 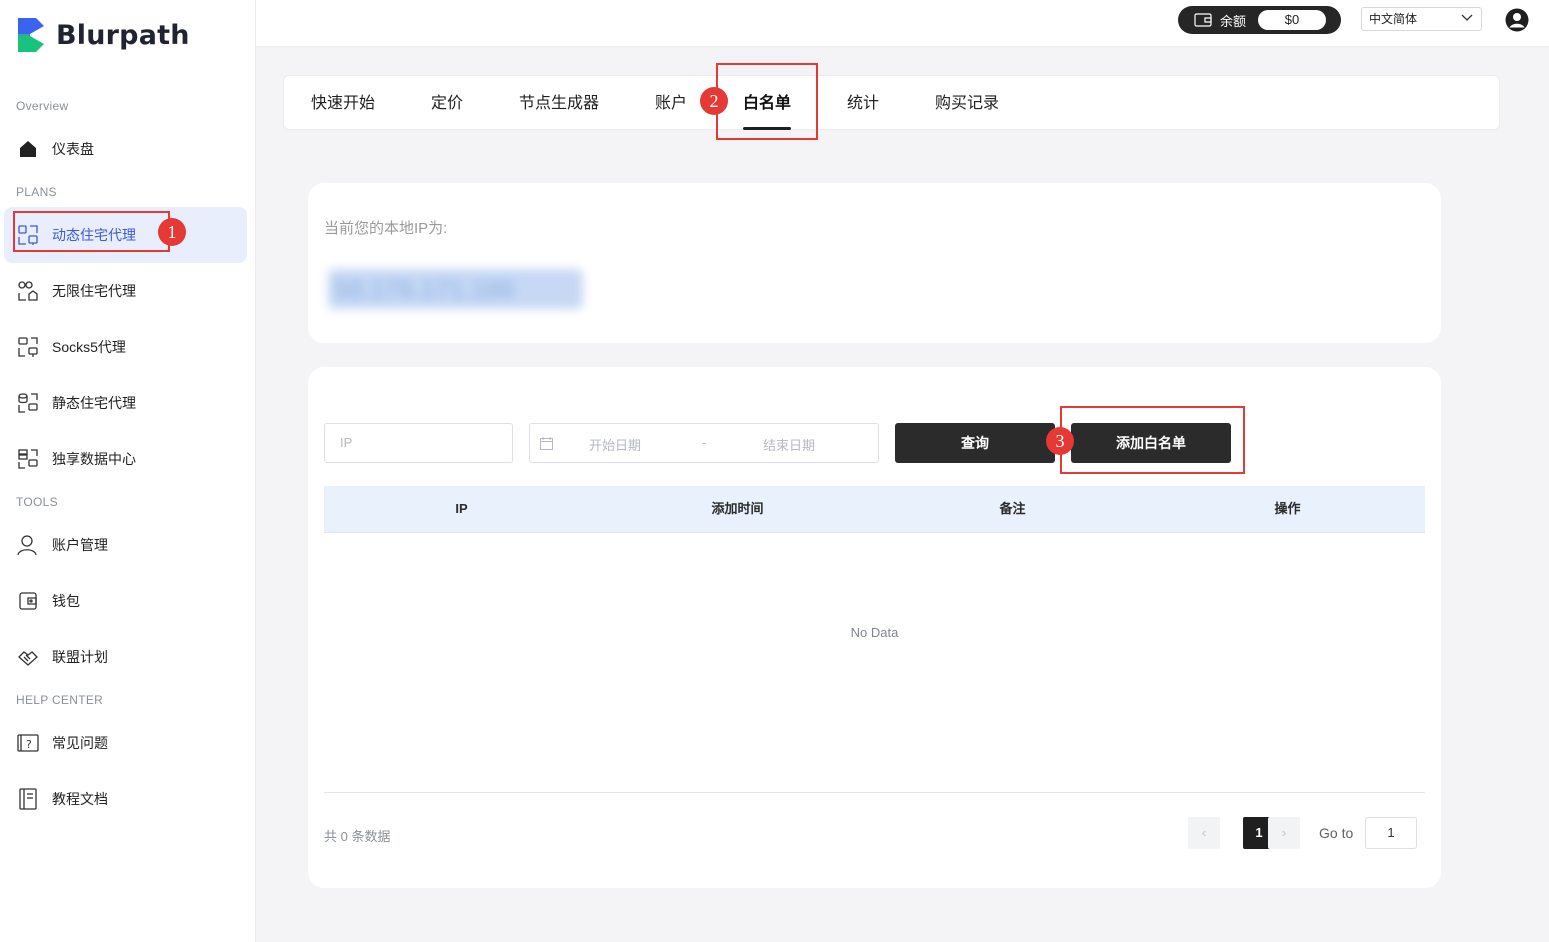 What do you see at coordinates (28, 459) in the screenshot?
I see `datacenter-icon` at bounding box center [28, 459].